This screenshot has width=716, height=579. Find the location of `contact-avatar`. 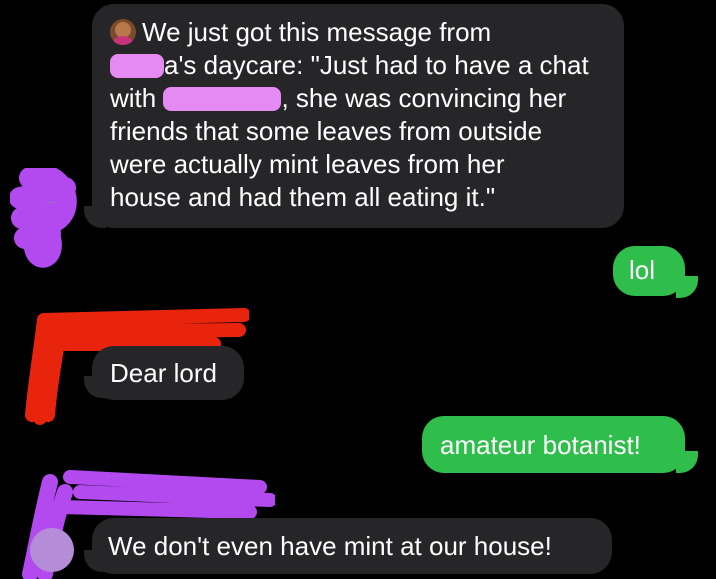

contact-avatar is located at coordinates (52, 550).